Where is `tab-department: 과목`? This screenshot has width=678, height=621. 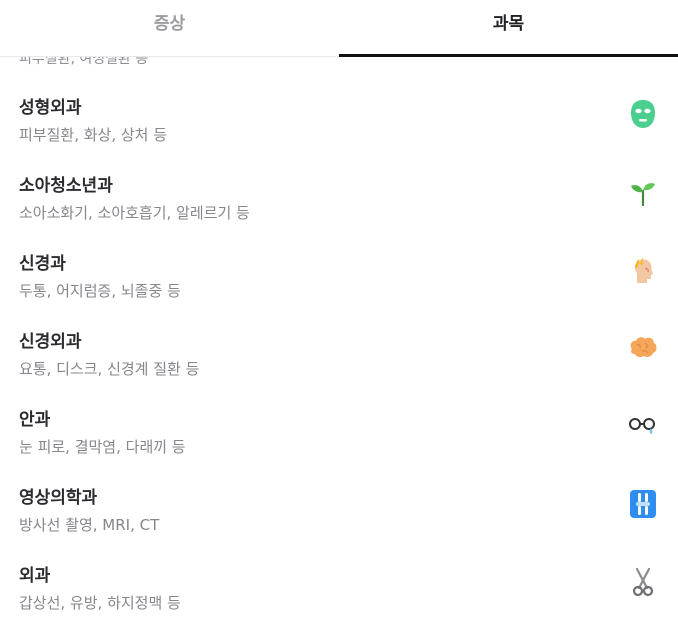
tab-department: 과목 is located at coordinates (508, 28).